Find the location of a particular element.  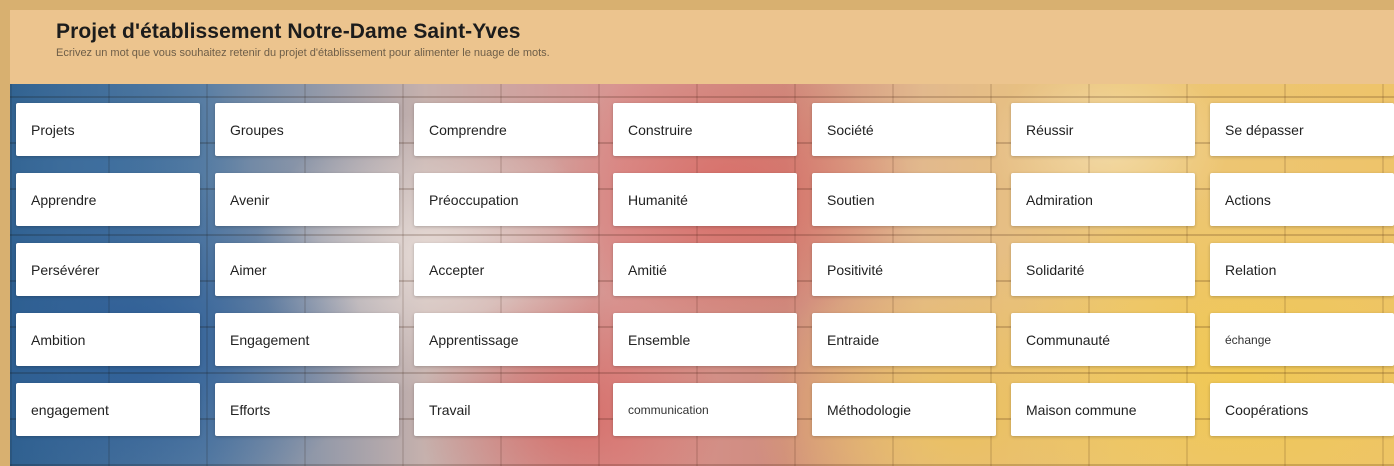

word-label: Solidarité is located at coordinates (1055, 269).